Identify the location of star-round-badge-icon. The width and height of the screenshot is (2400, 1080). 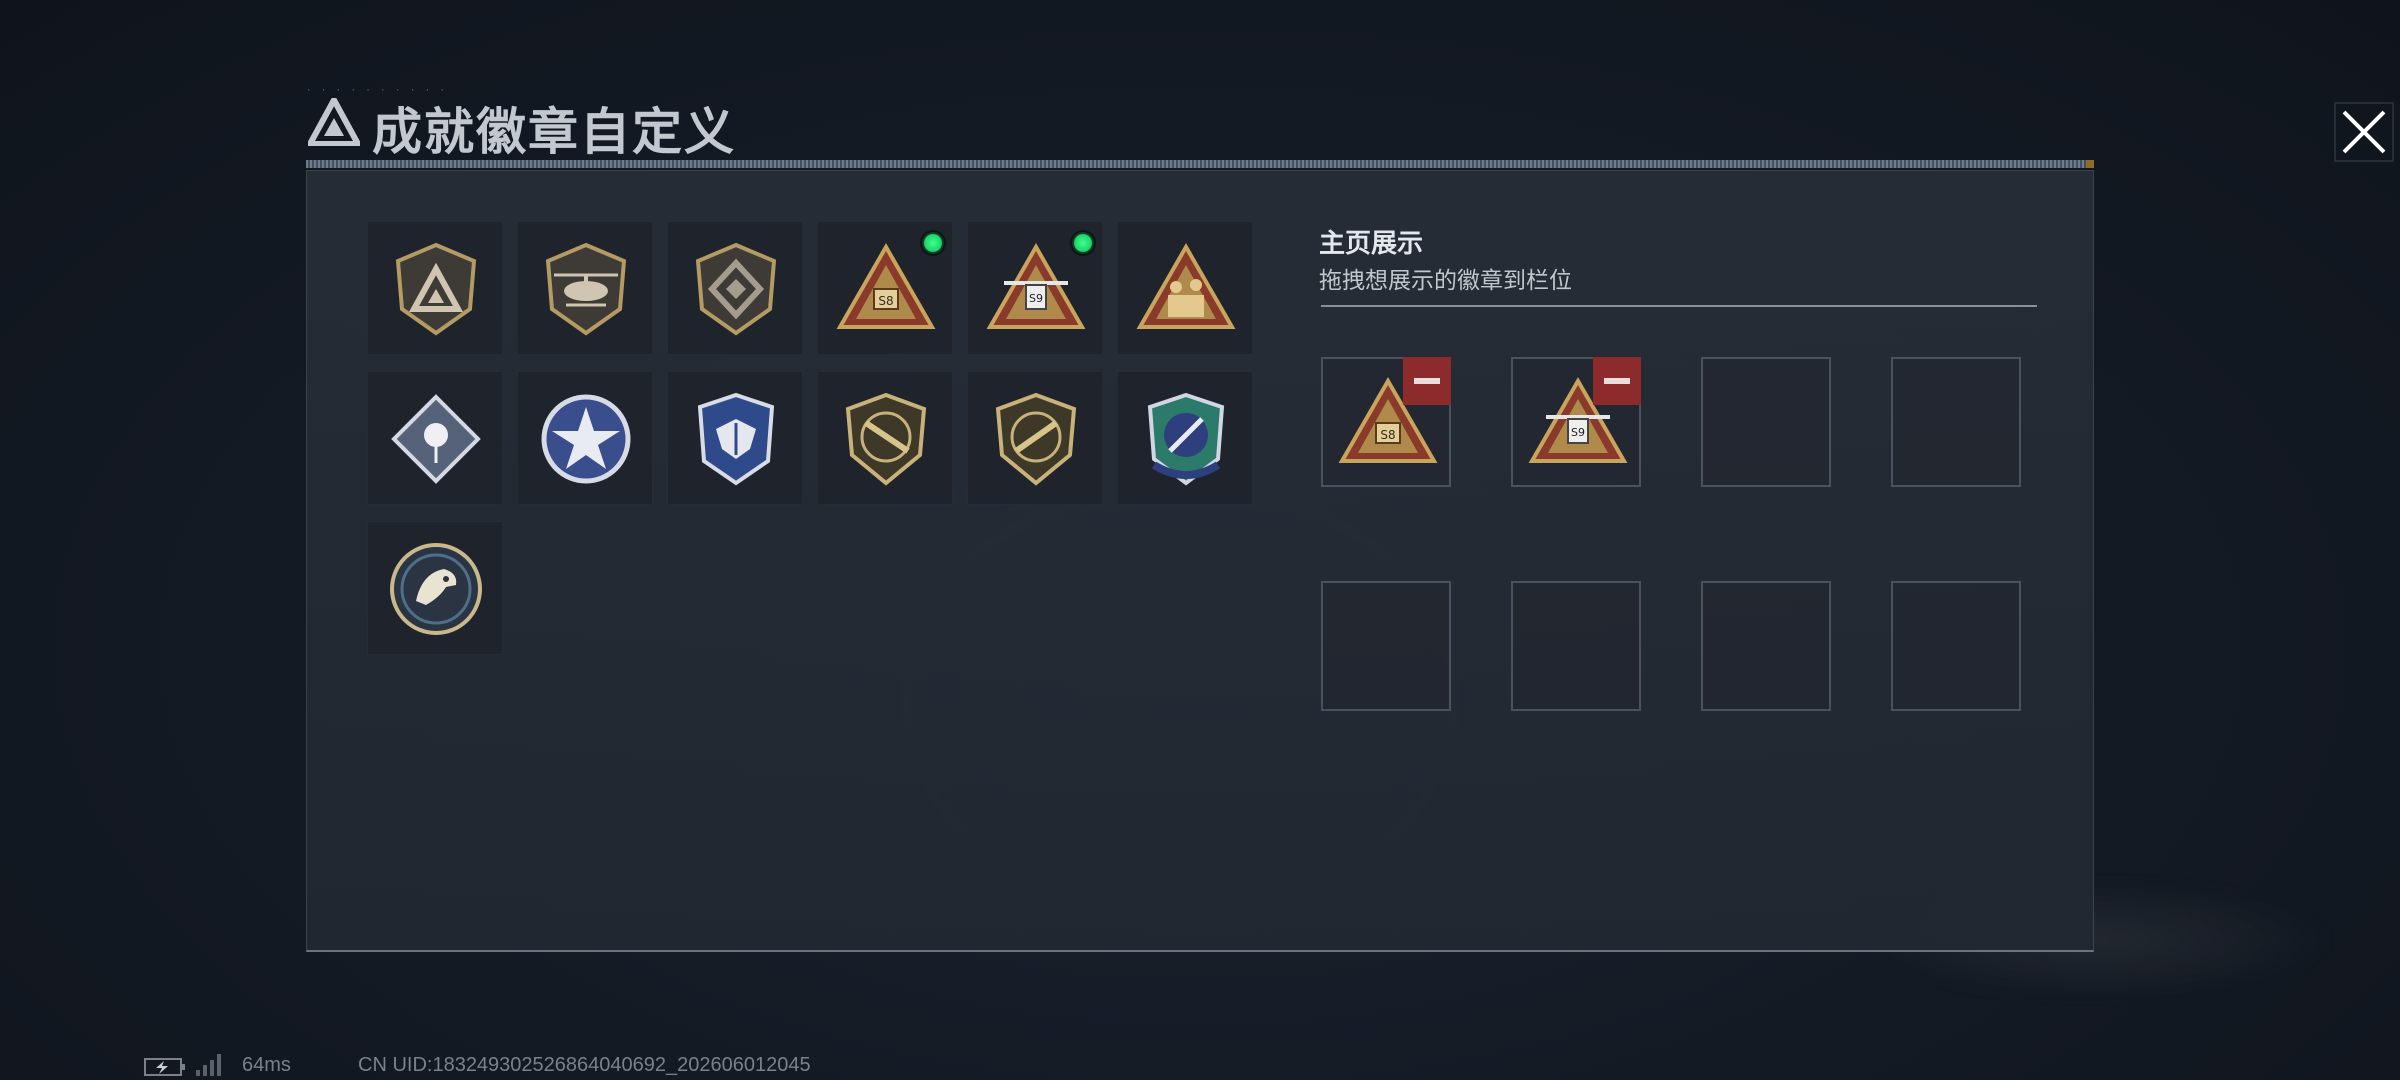
(586, 439).